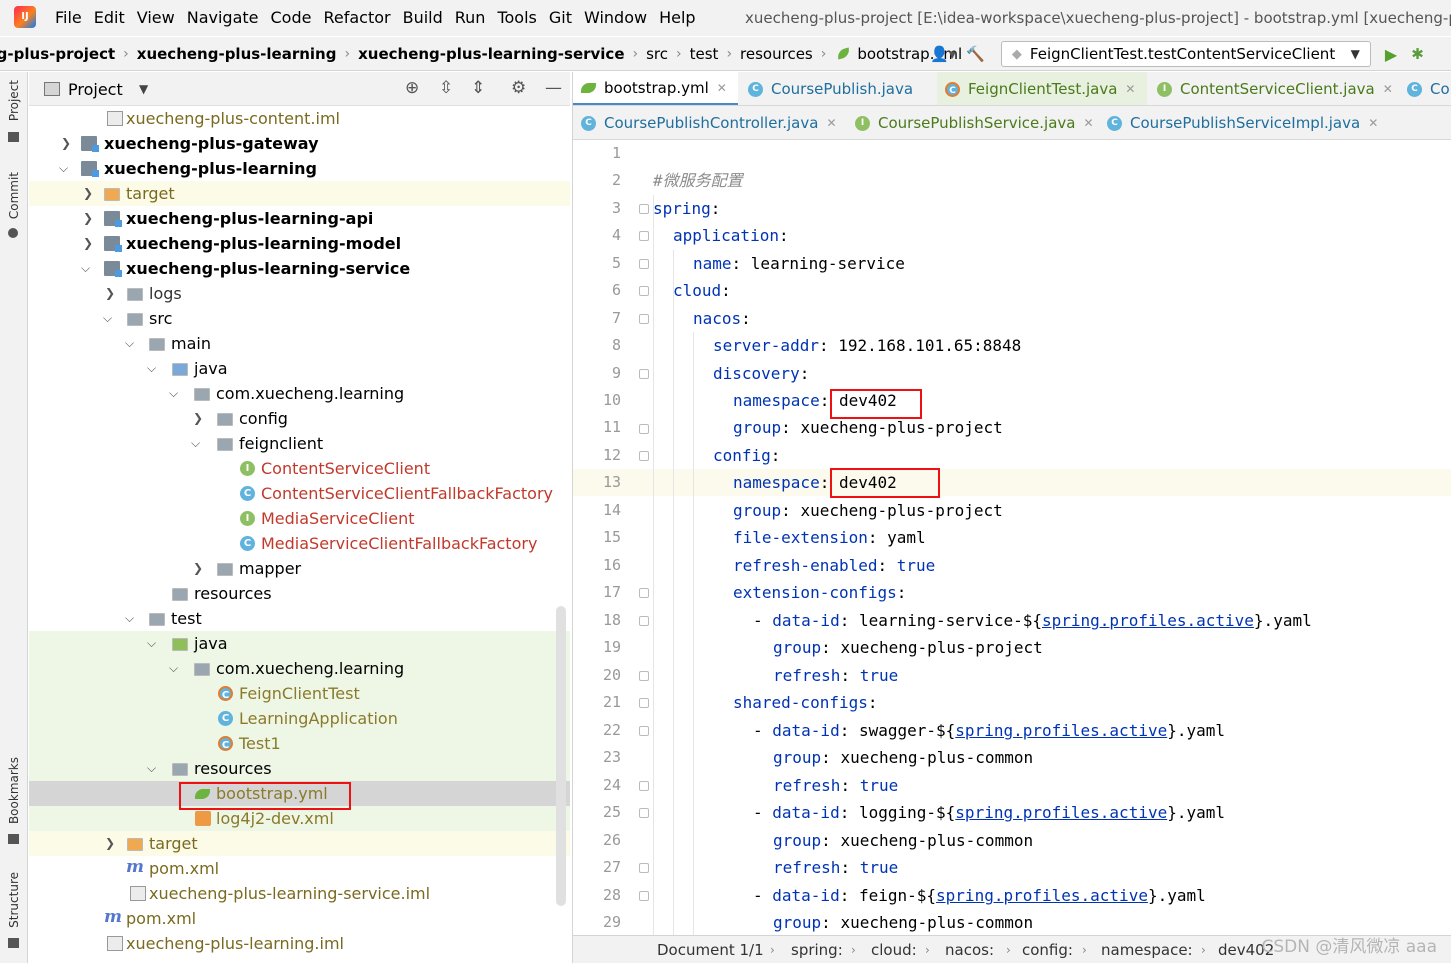  Describe the element at coordinates (299, 618) in the screenshot. I see `tree-item: ⌵ test` at that location.